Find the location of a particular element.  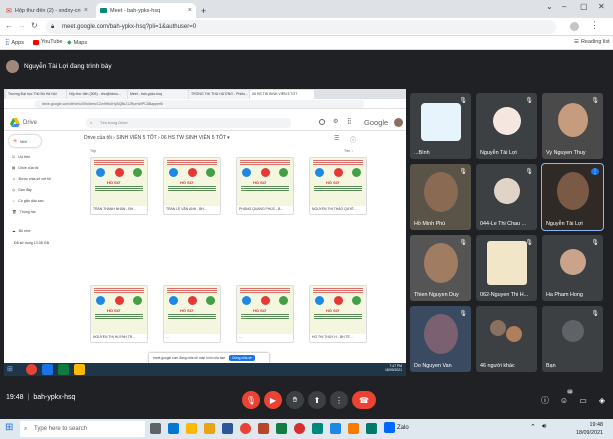

participant-tile: 🎙︎ Do Nguyen Van is located at coordinates (440, 339).